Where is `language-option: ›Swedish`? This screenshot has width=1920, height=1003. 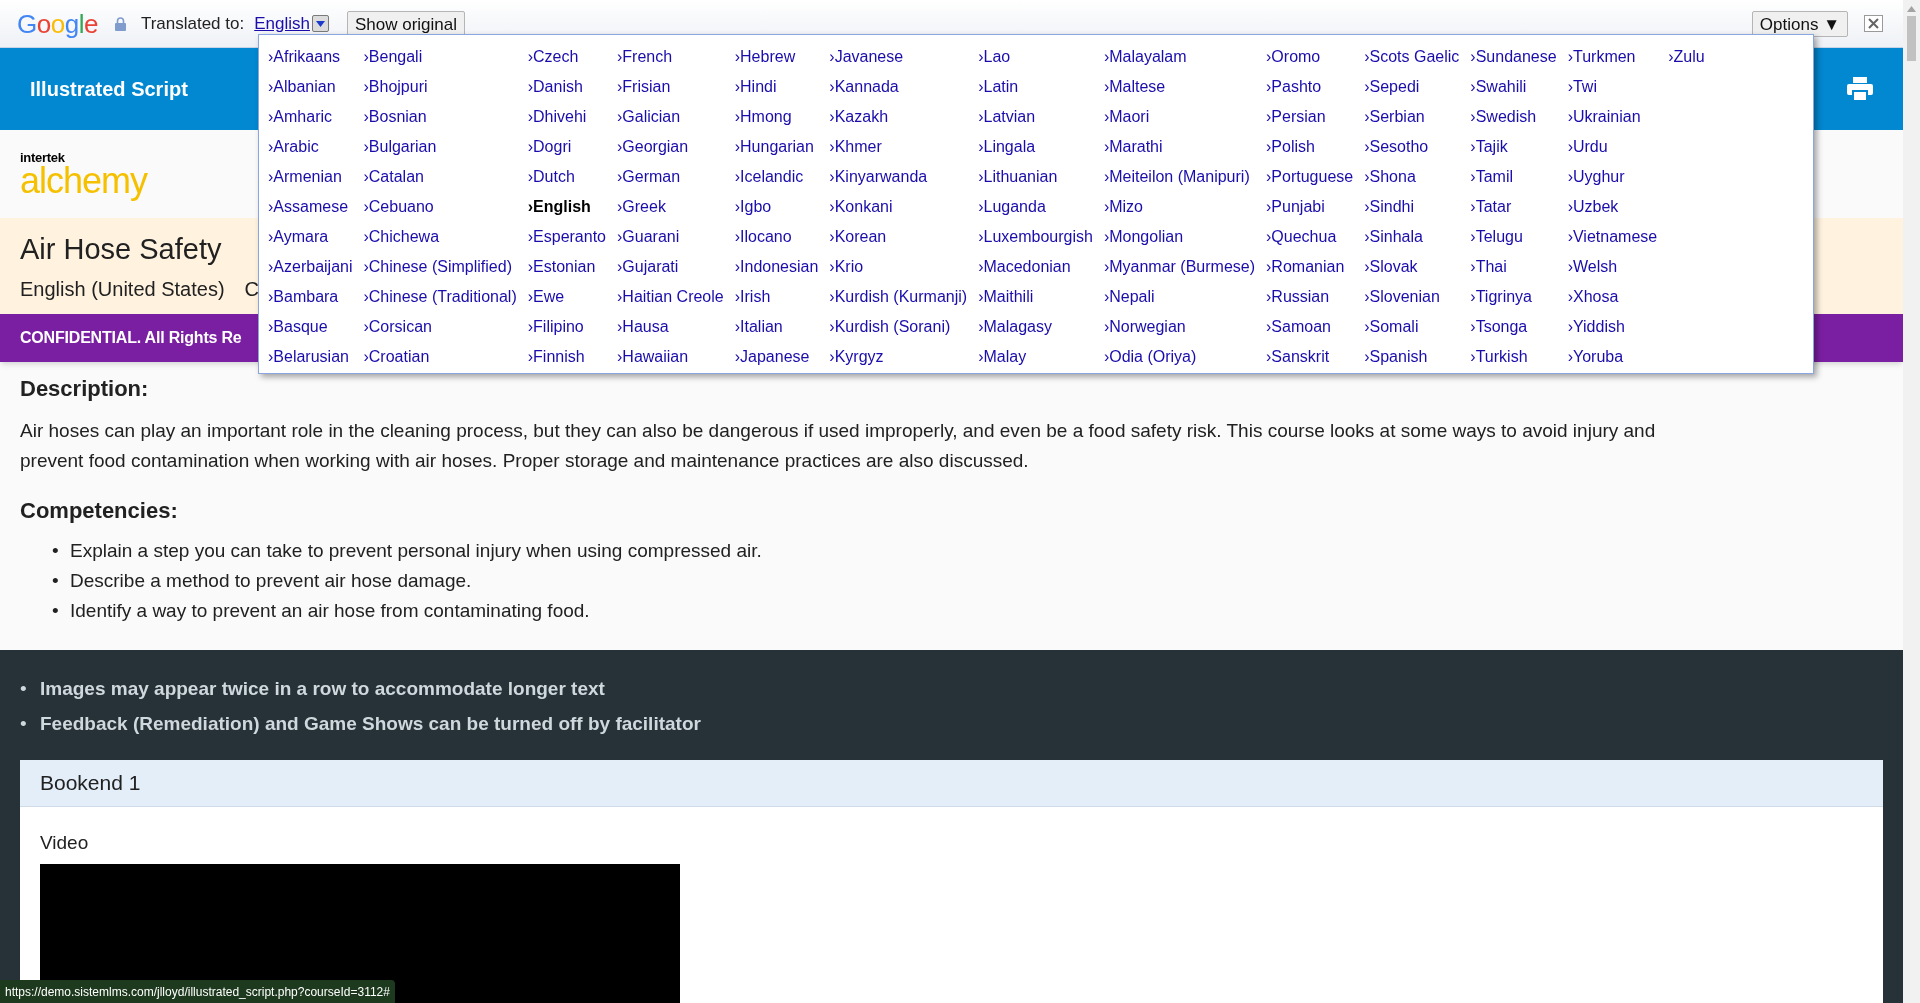 language-option: ›Swedish is located at coordinates (1513, 117).